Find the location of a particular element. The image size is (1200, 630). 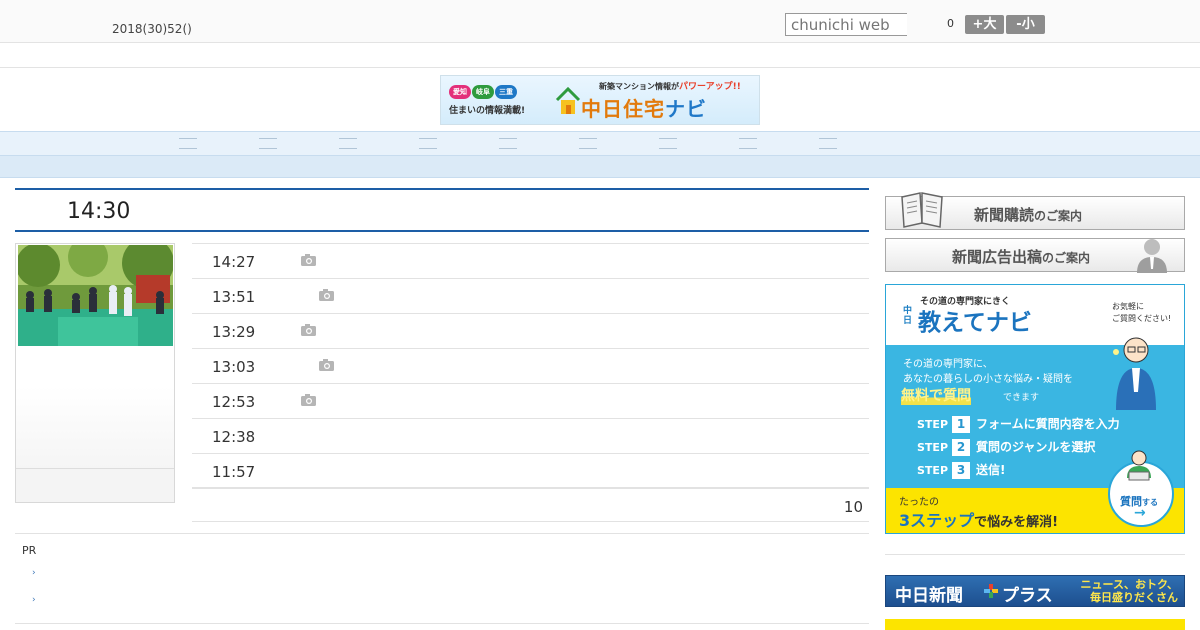

news-time: 11:57 is located at coordinates (234, 472).